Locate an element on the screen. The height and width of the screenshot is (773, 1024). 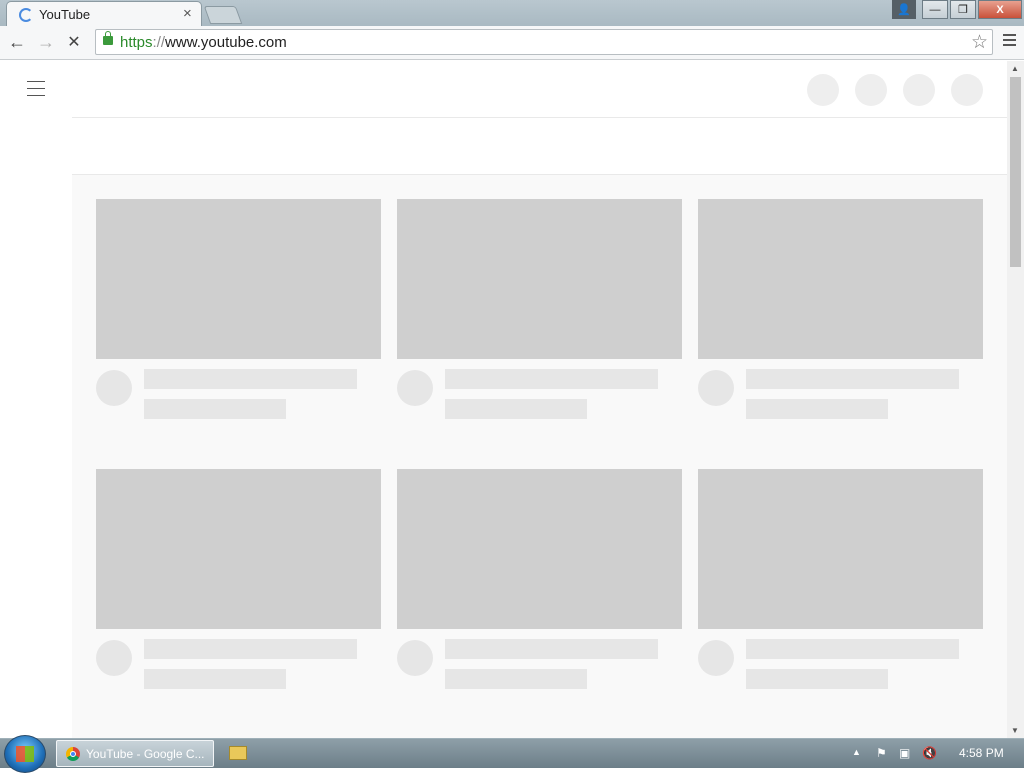
chrome-menu-icon is located at coordinates (1009, 41).